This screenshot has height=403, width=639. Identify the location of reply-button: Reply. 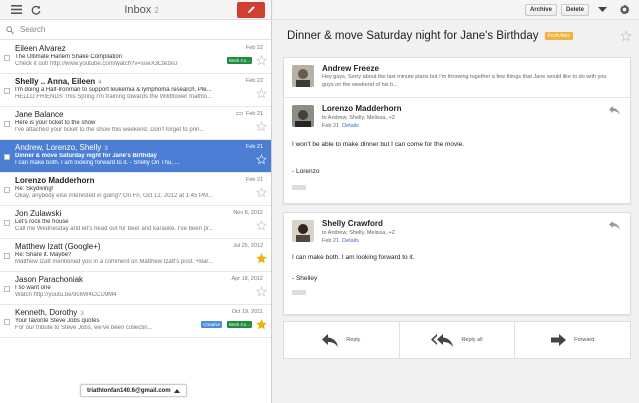
(342, 340).